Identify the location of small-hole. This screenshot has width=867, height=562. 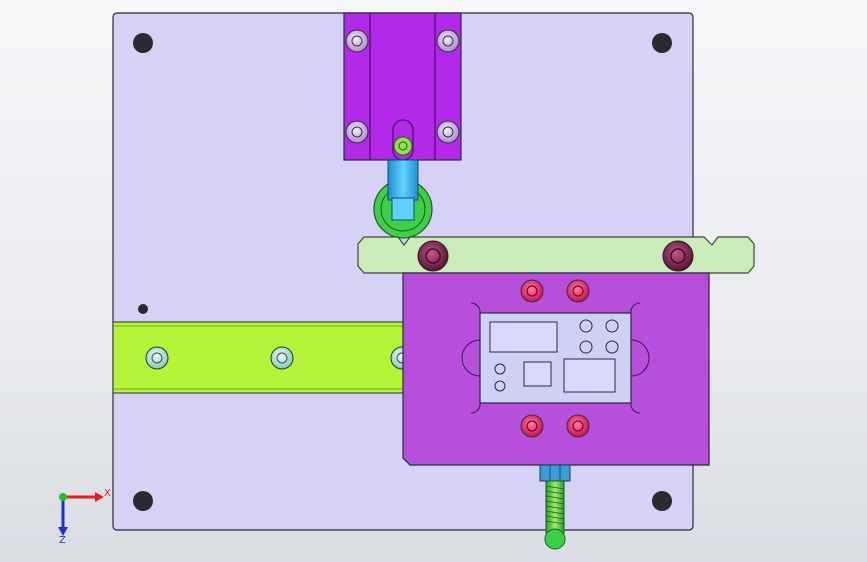
(143, 309).